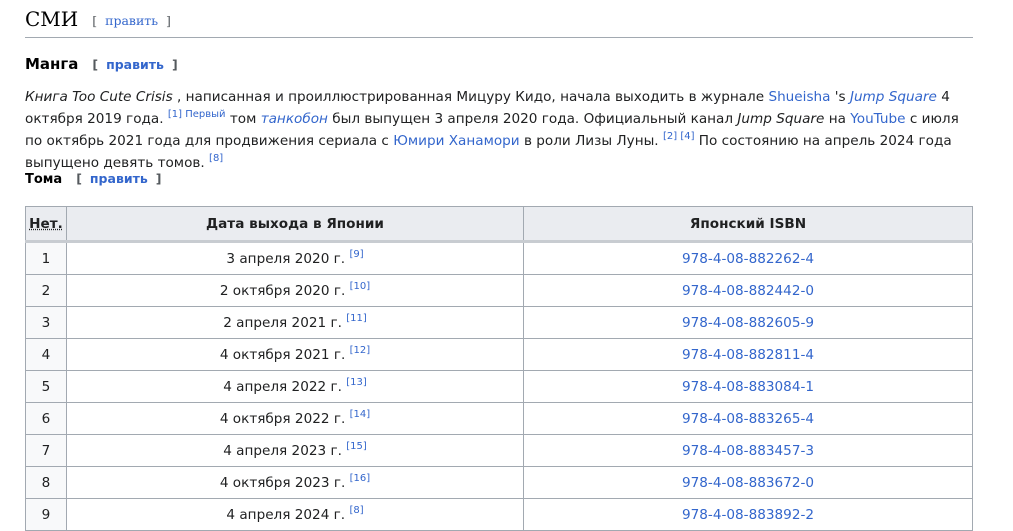  Describe the element at coordinates (356, 318) in the screenshot. I see `ref-link: [11]` at that location.